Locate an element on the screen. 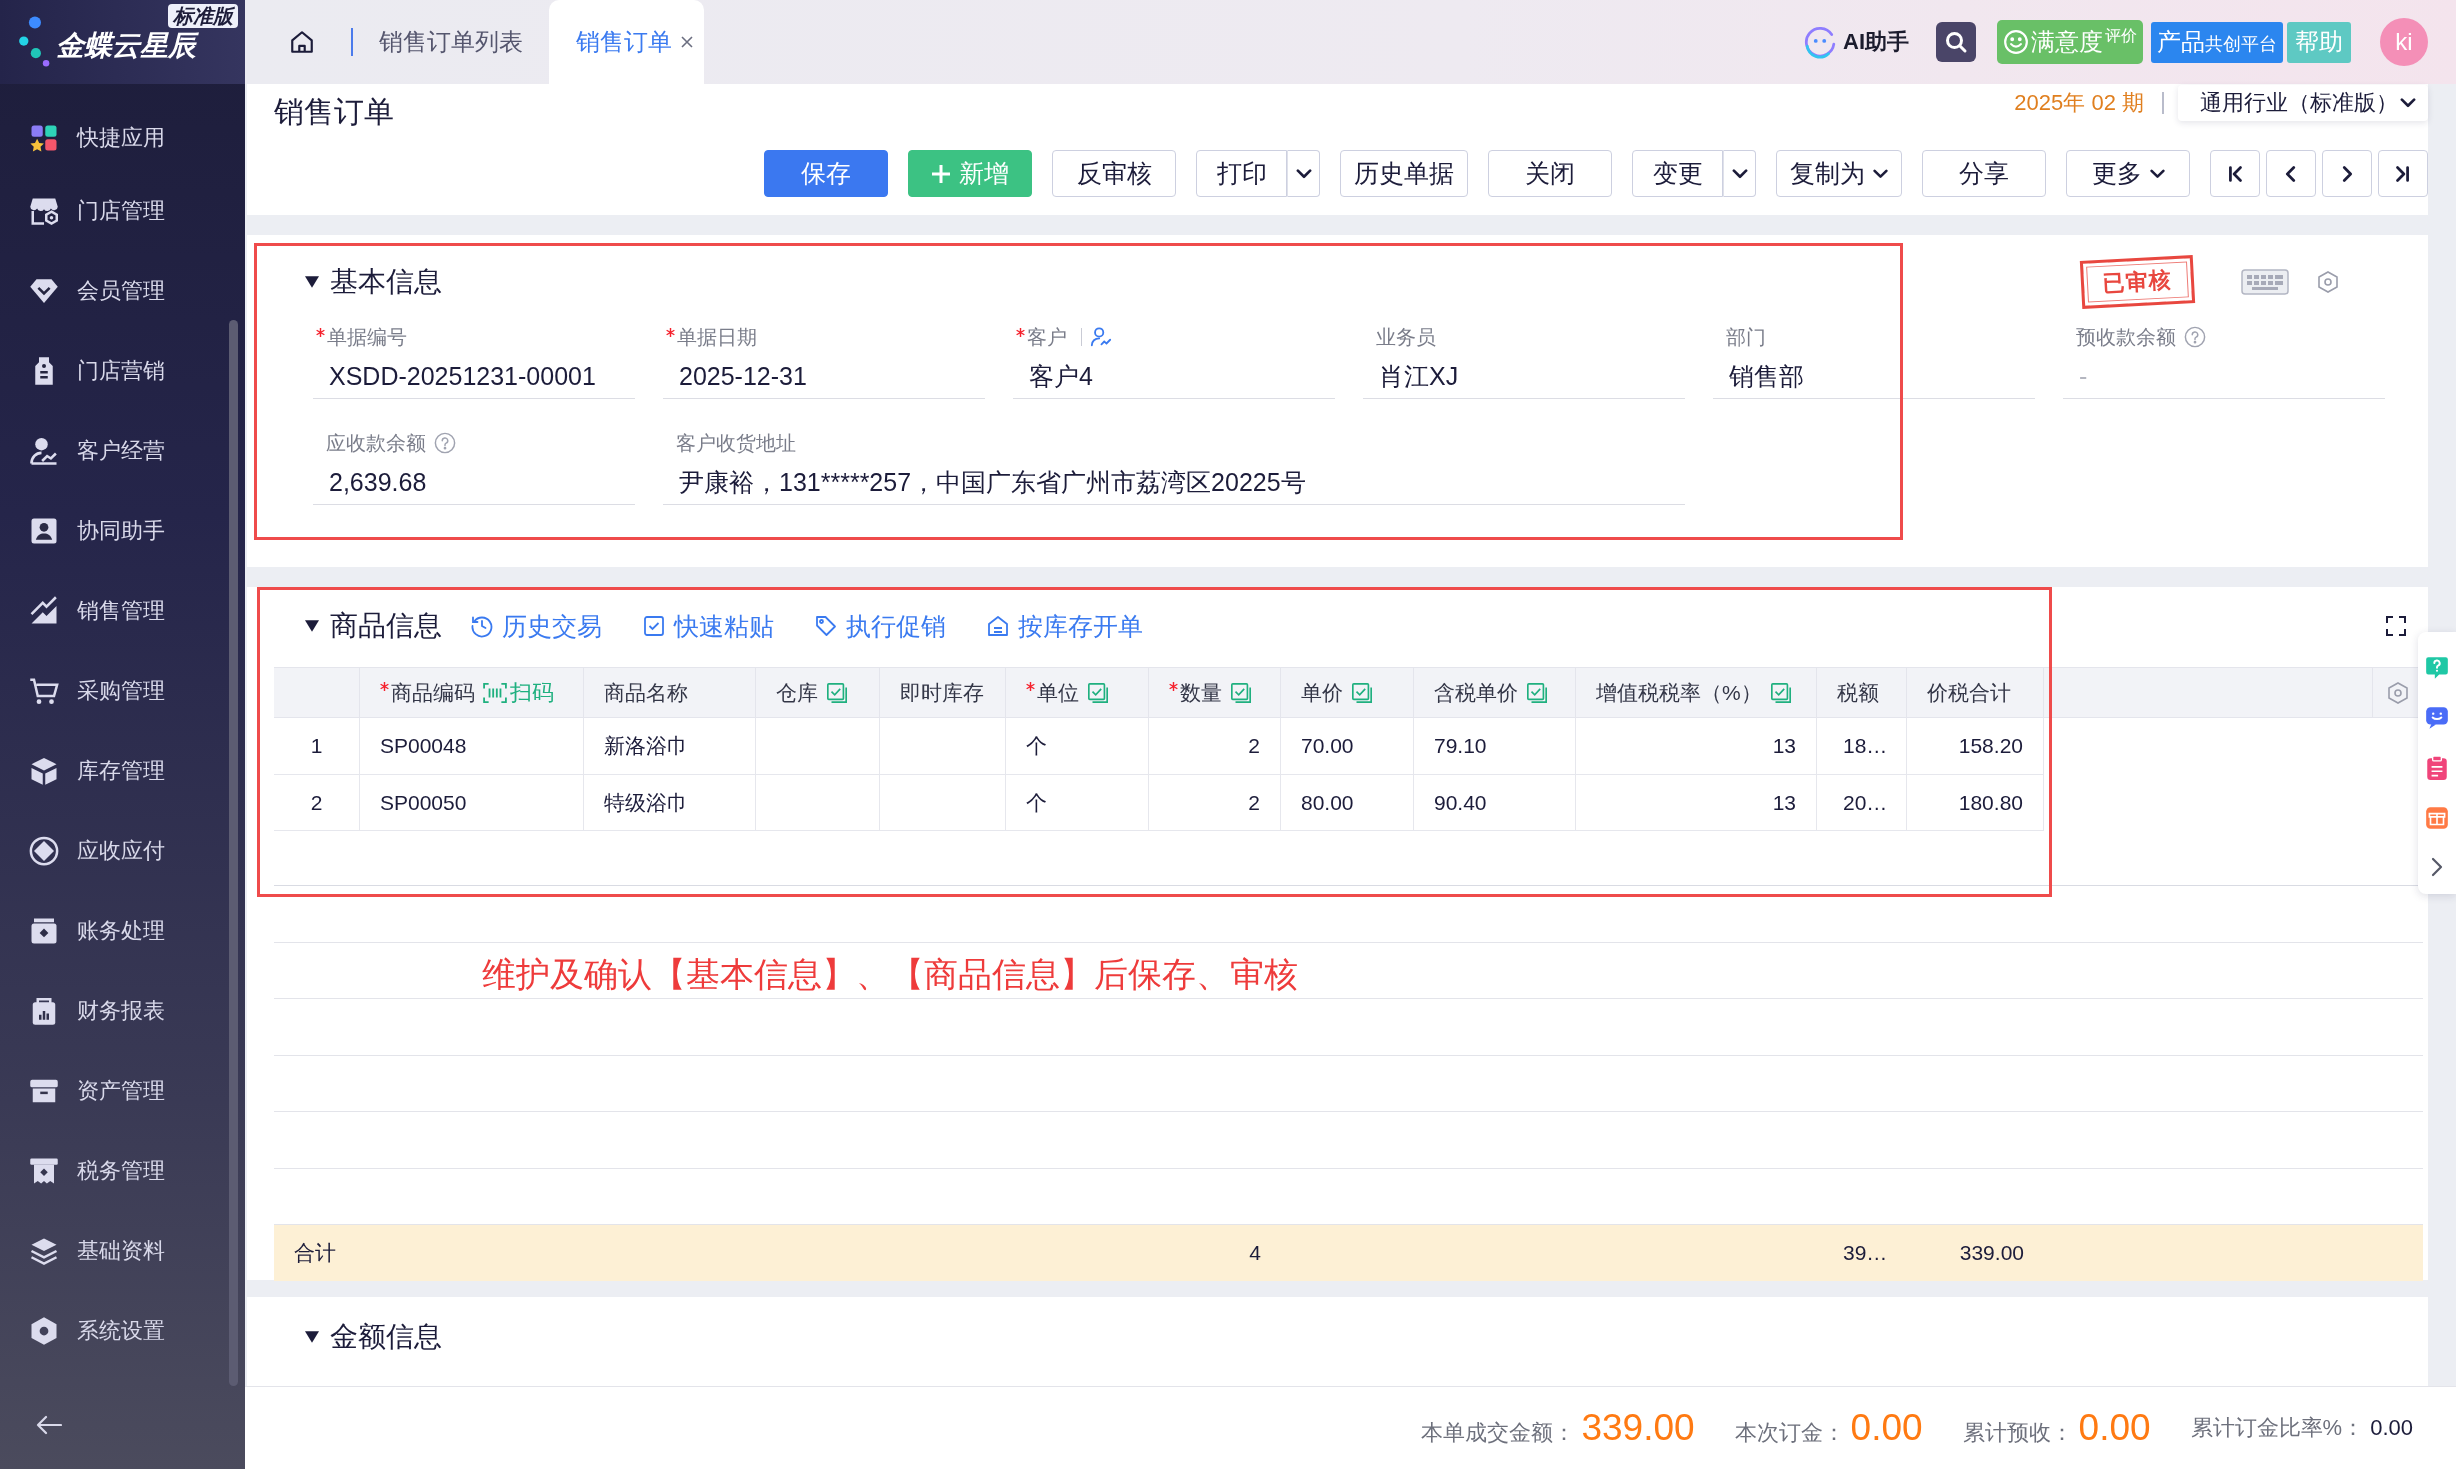 The height and width of the screenshot is (1469, 2456). action-link: 执行促销 is located at coordinates (880, 626).